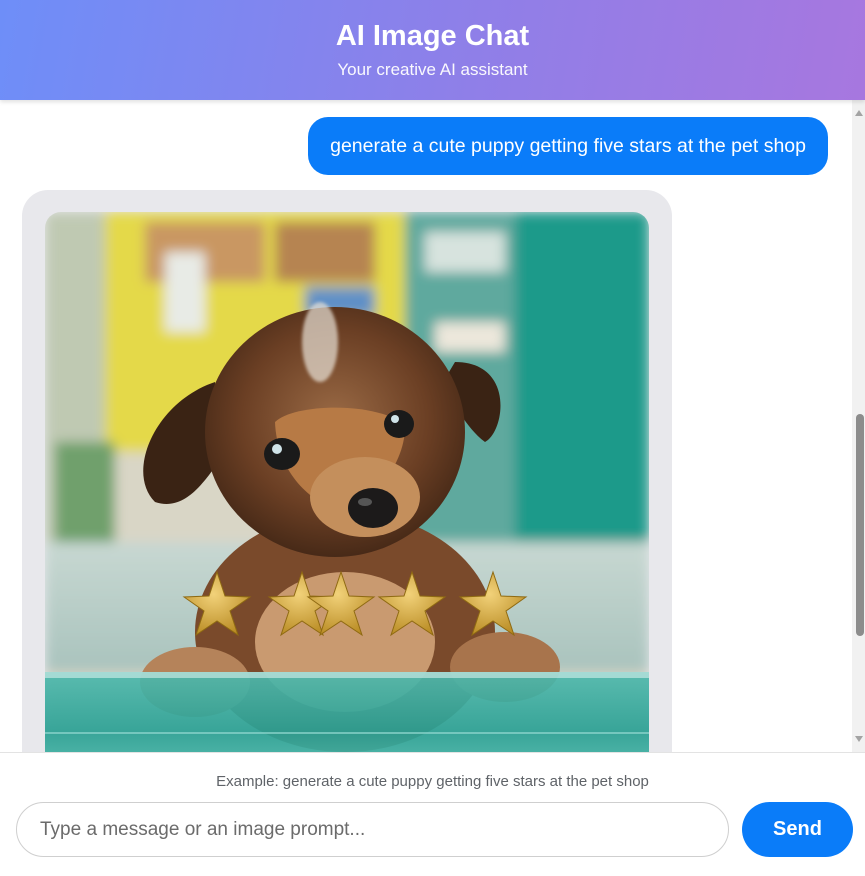 This screenshot has width=865, height=876. What do you see at coordinates (797, 829) in the screenshot?
I see `send-button: Send` at bounding box center [797, 829].